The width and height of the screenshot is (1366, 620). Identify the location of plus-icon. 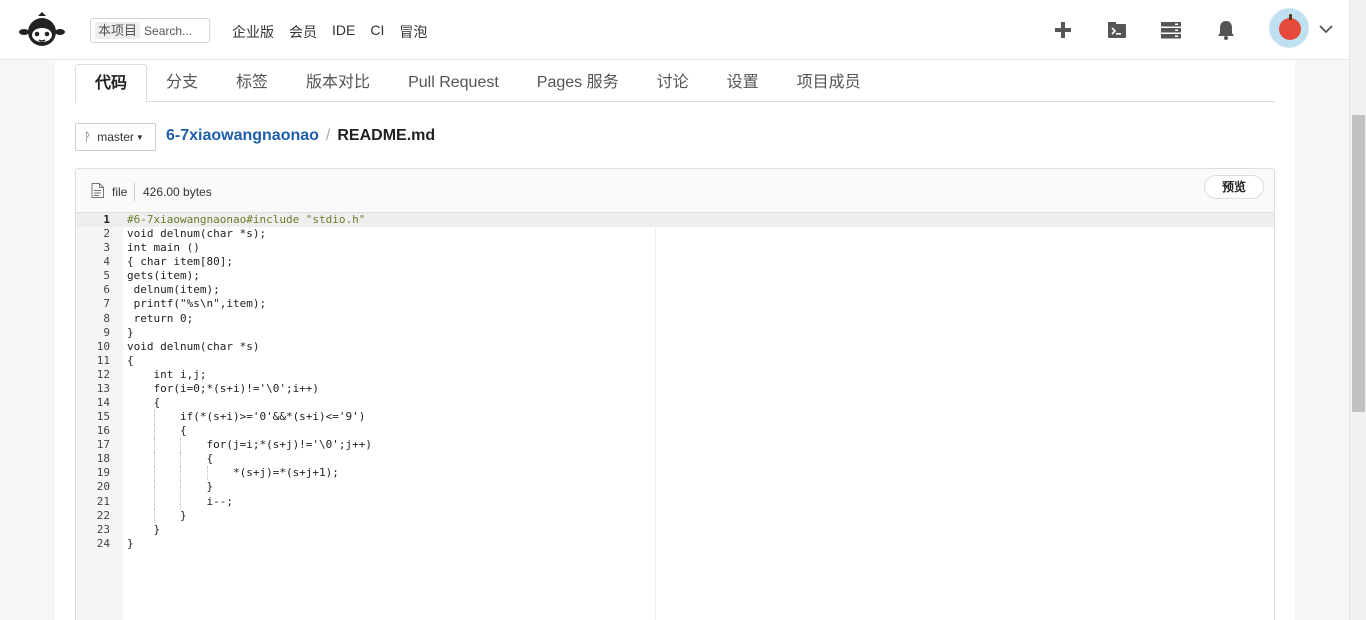
(1063, 30).